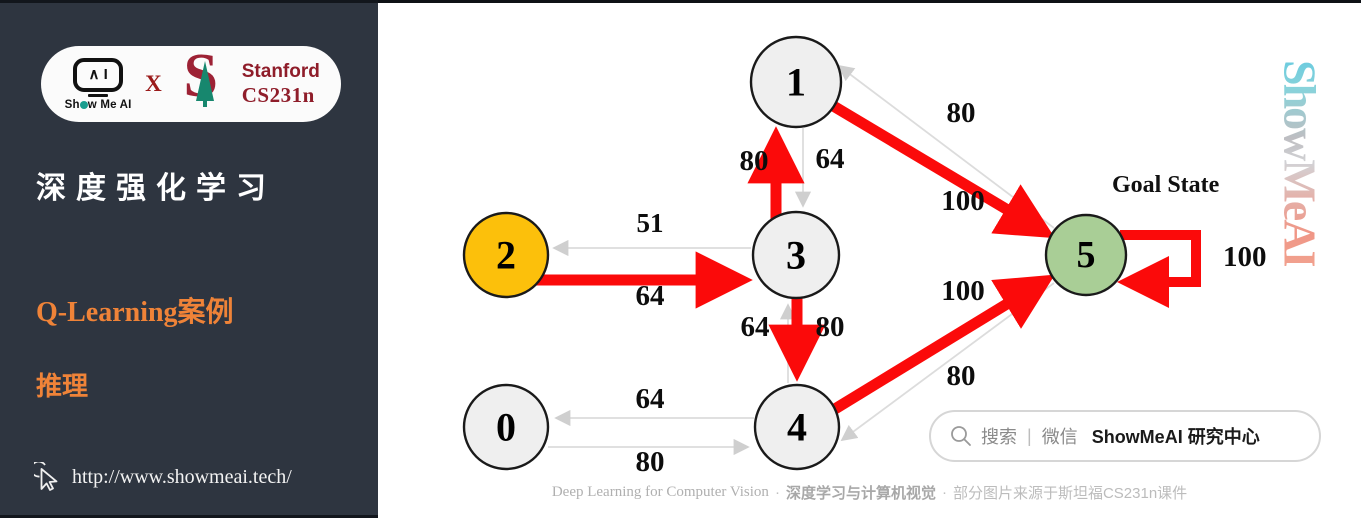 Image resolution: width=1361 pixels, height=518 pixels. I want to click on node-0-label: 0, so click(506, 427).